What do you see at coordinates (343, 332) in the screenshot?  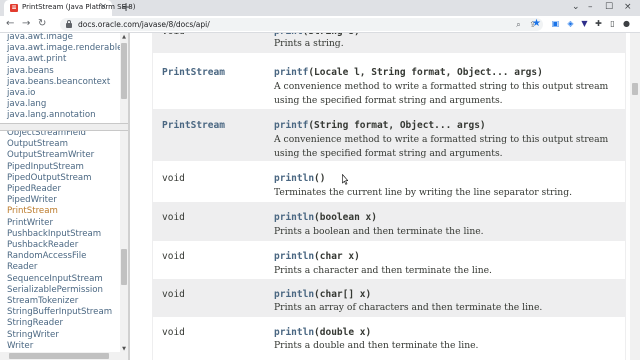 I see `method-params: (double x)` at bounding box center [343, 332].